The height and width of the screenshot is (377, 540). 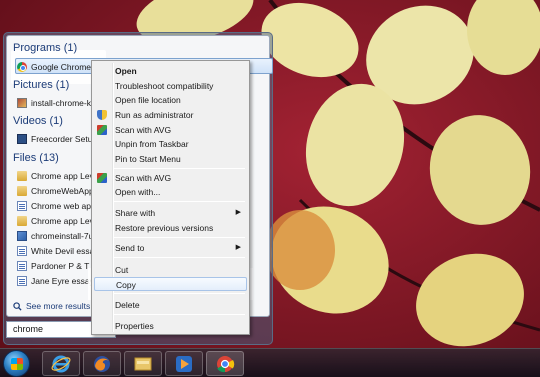 What do you see at coordinates (22, 139) in the screenshot?
I see `video-icon` at bounding box center [22, 139].